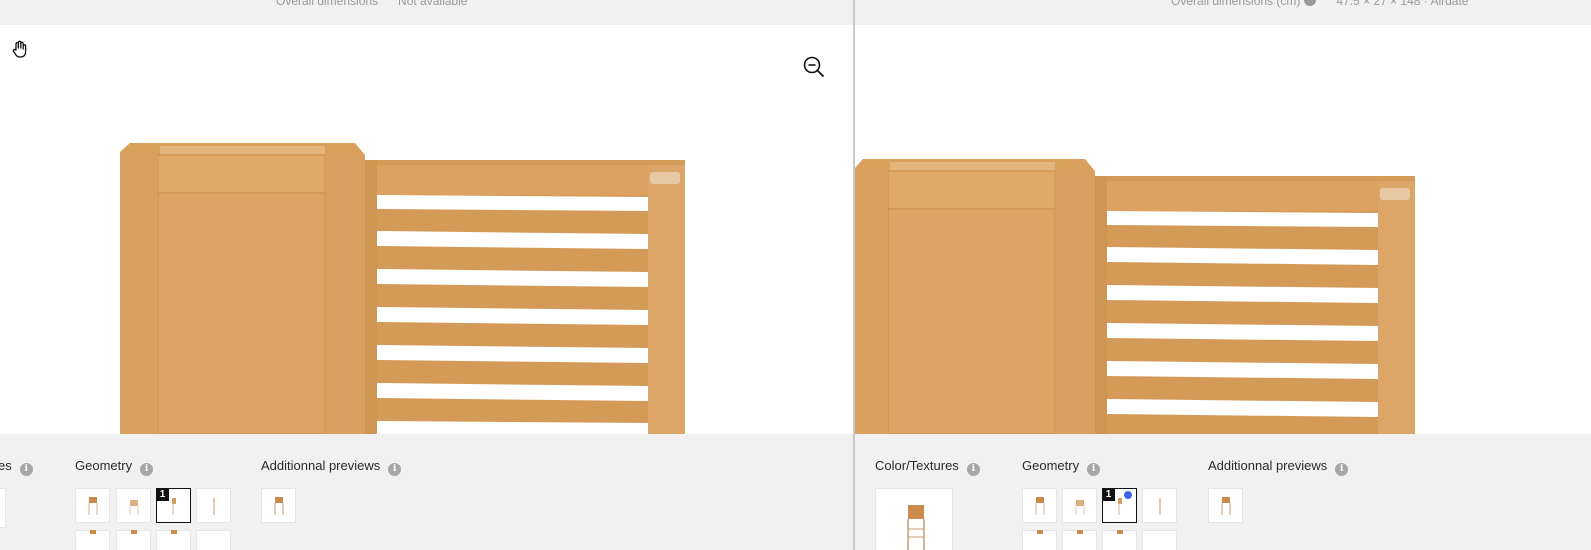 Image resolution: width=1591 pixels, height=550 pixels. What do you see at coordinates (104, 465) in the screenshot?
I see `left-geometry-title-text: Geometry` at bounding box center [104, 465].